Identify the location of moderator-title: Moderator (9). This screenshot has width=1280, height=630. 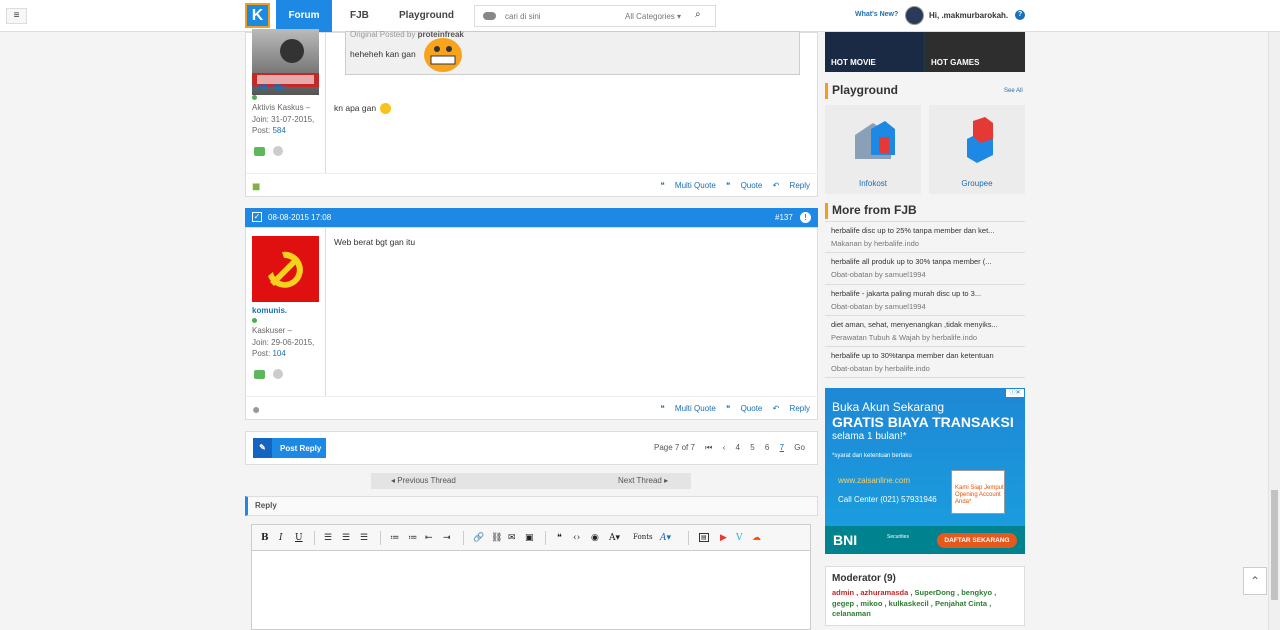
(864, 578).